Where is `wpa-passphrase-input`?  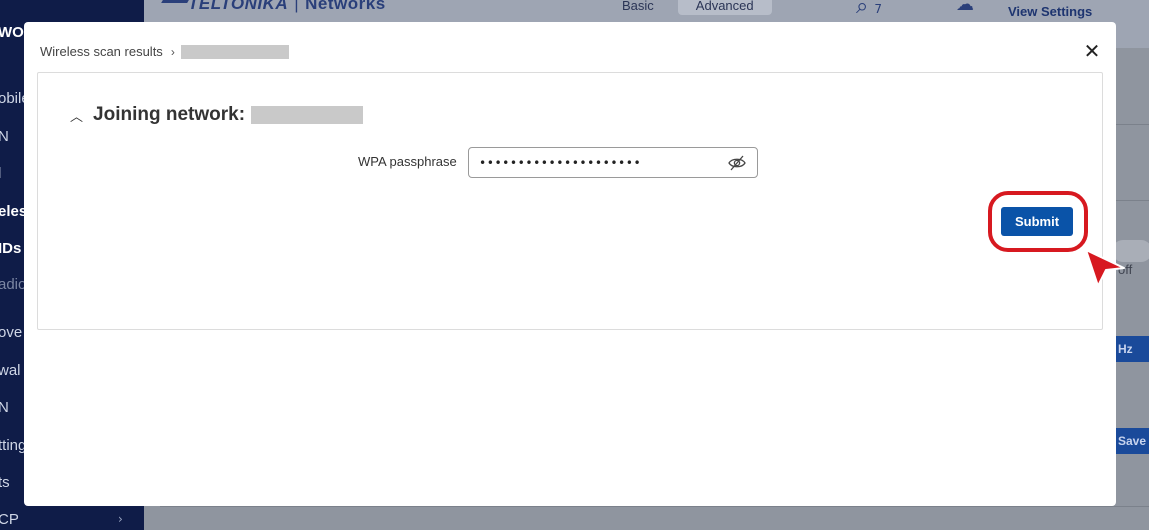
wpa-passphrase-input is located at coordinates (599, 163).